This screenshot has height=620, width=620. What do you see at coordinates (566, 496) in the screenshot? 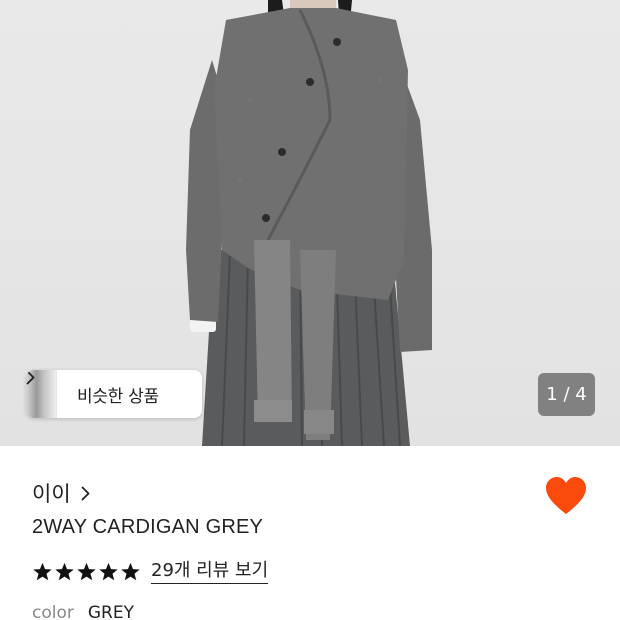
I see `wishlist-heart-icon` at bounding box center [566, 496].